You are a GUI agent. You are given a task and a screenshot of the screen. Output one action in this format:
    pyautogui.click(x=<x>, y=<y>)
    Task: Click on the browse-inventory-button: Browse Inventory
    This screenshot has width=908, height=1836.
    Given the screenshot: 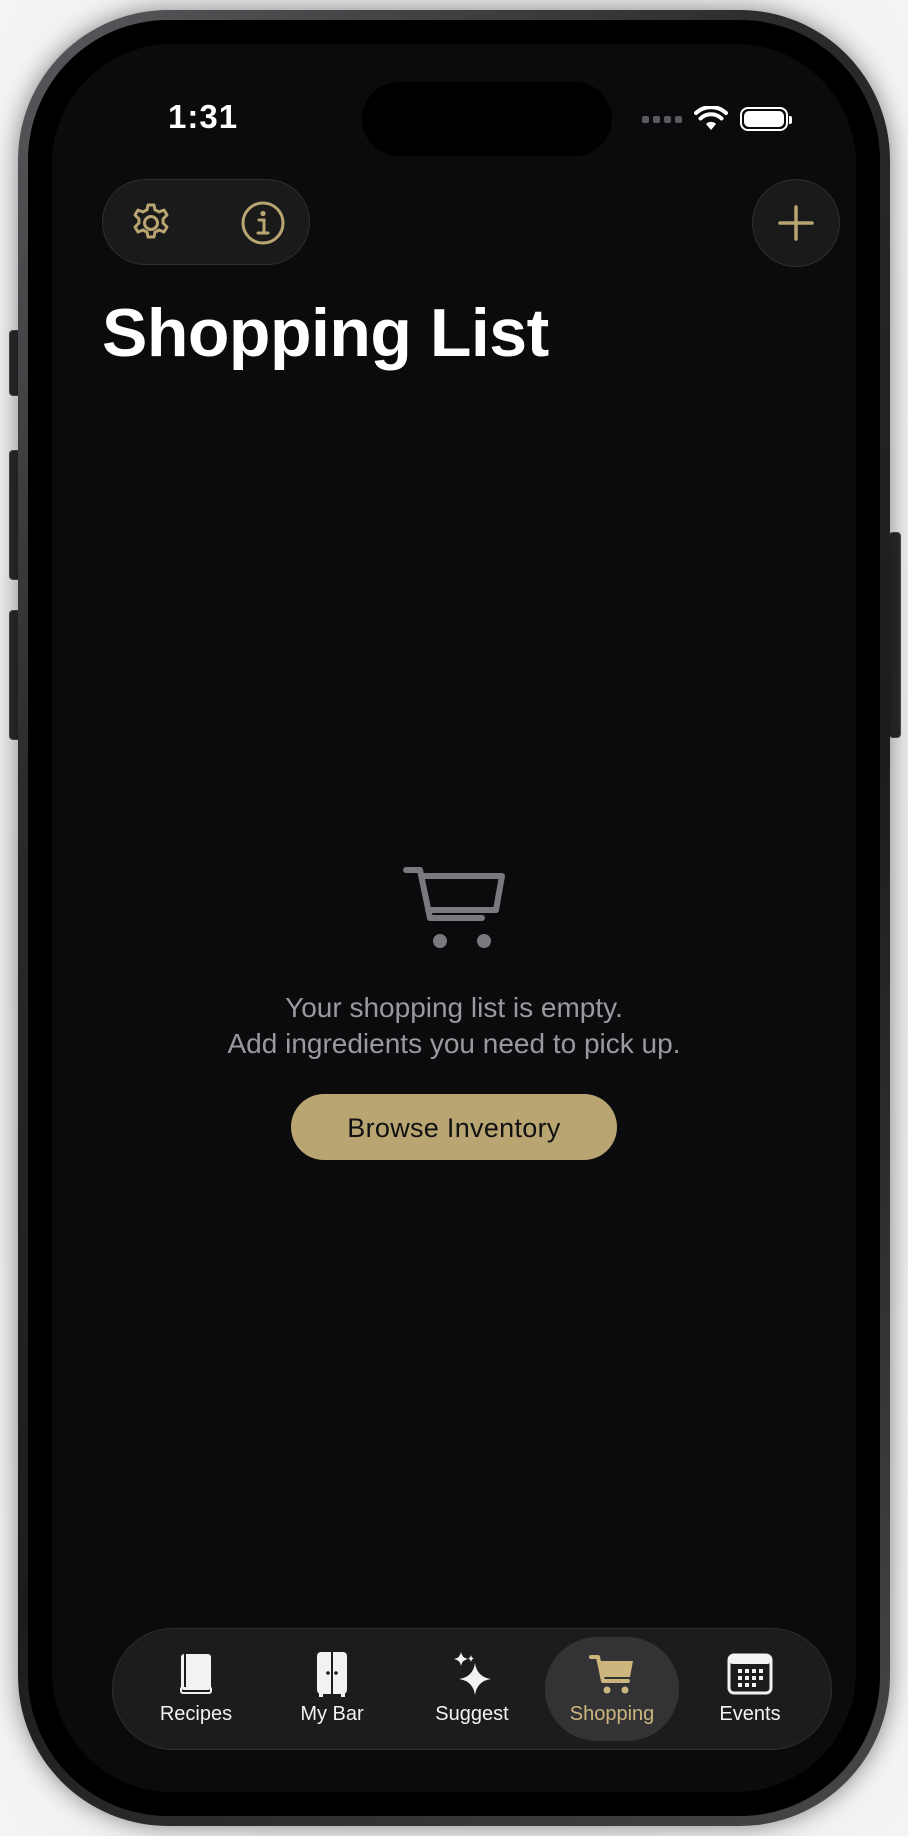 What is the action you would take?
    pyautogui.click(x=454, y=1127)
    